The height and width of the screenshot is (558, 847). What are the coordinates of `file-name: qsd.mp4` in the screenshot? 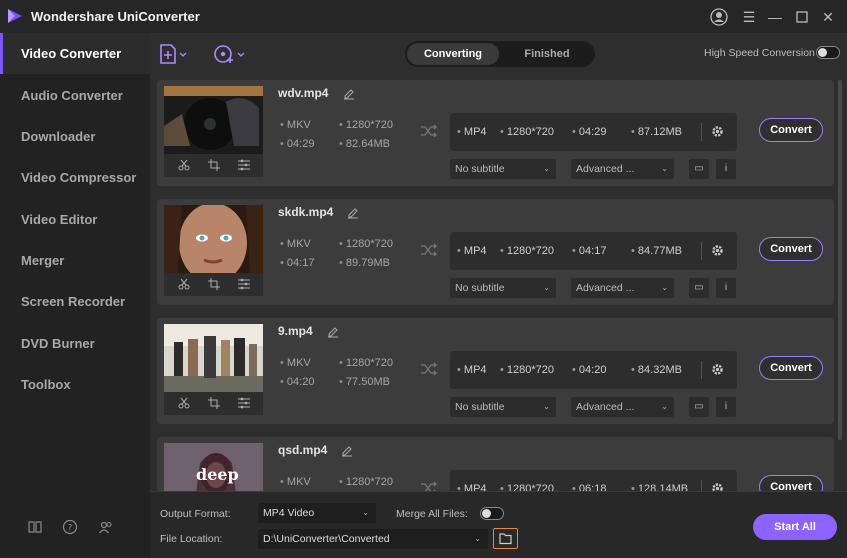 It's located at (303, 450).